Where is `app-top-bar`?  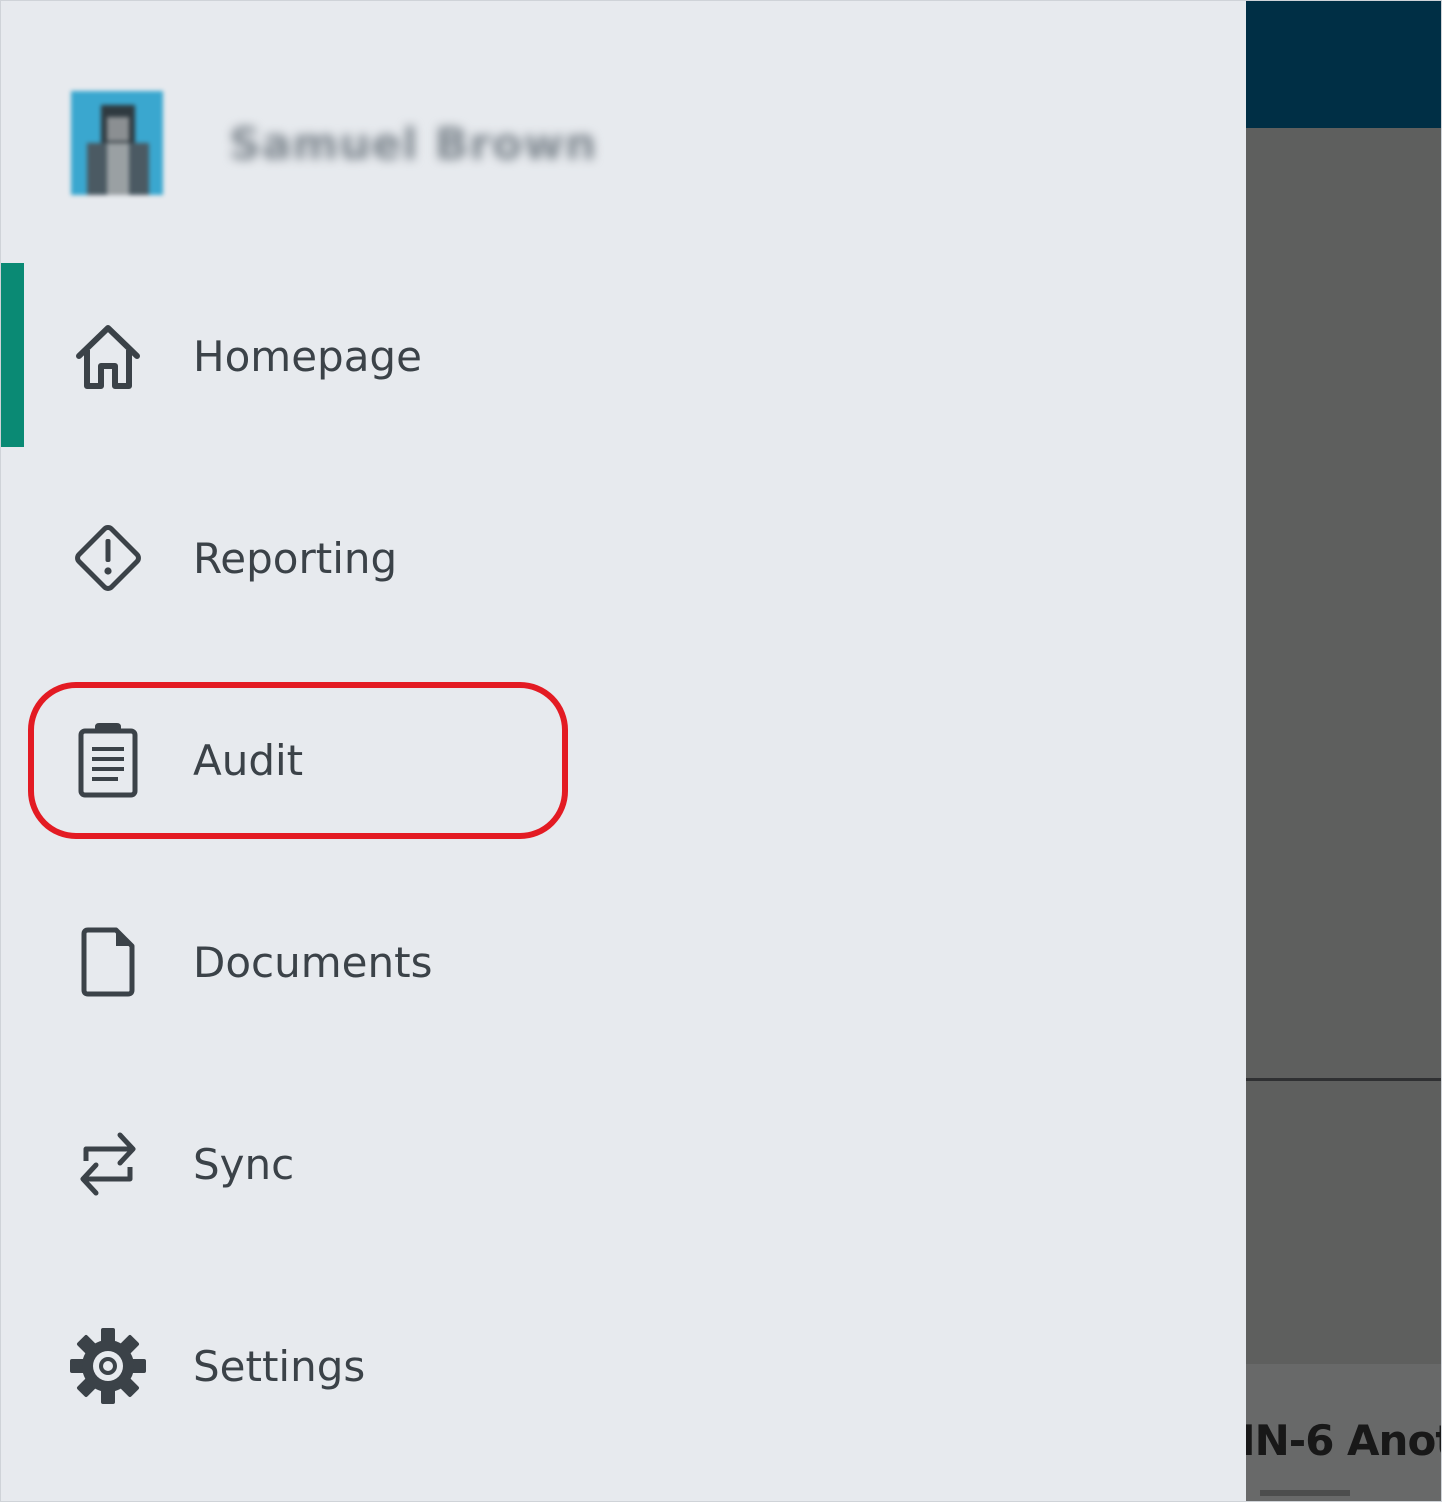
app-top-bar is located at coordinates (1343, 64).